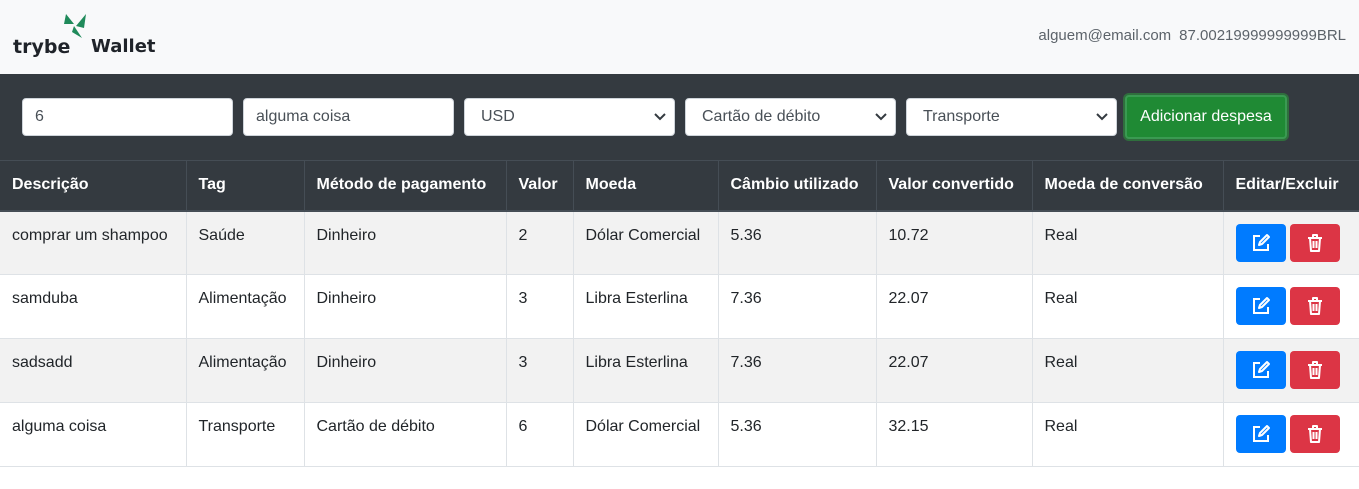  I want to click on header-description: Descrição, so click(93, 186).